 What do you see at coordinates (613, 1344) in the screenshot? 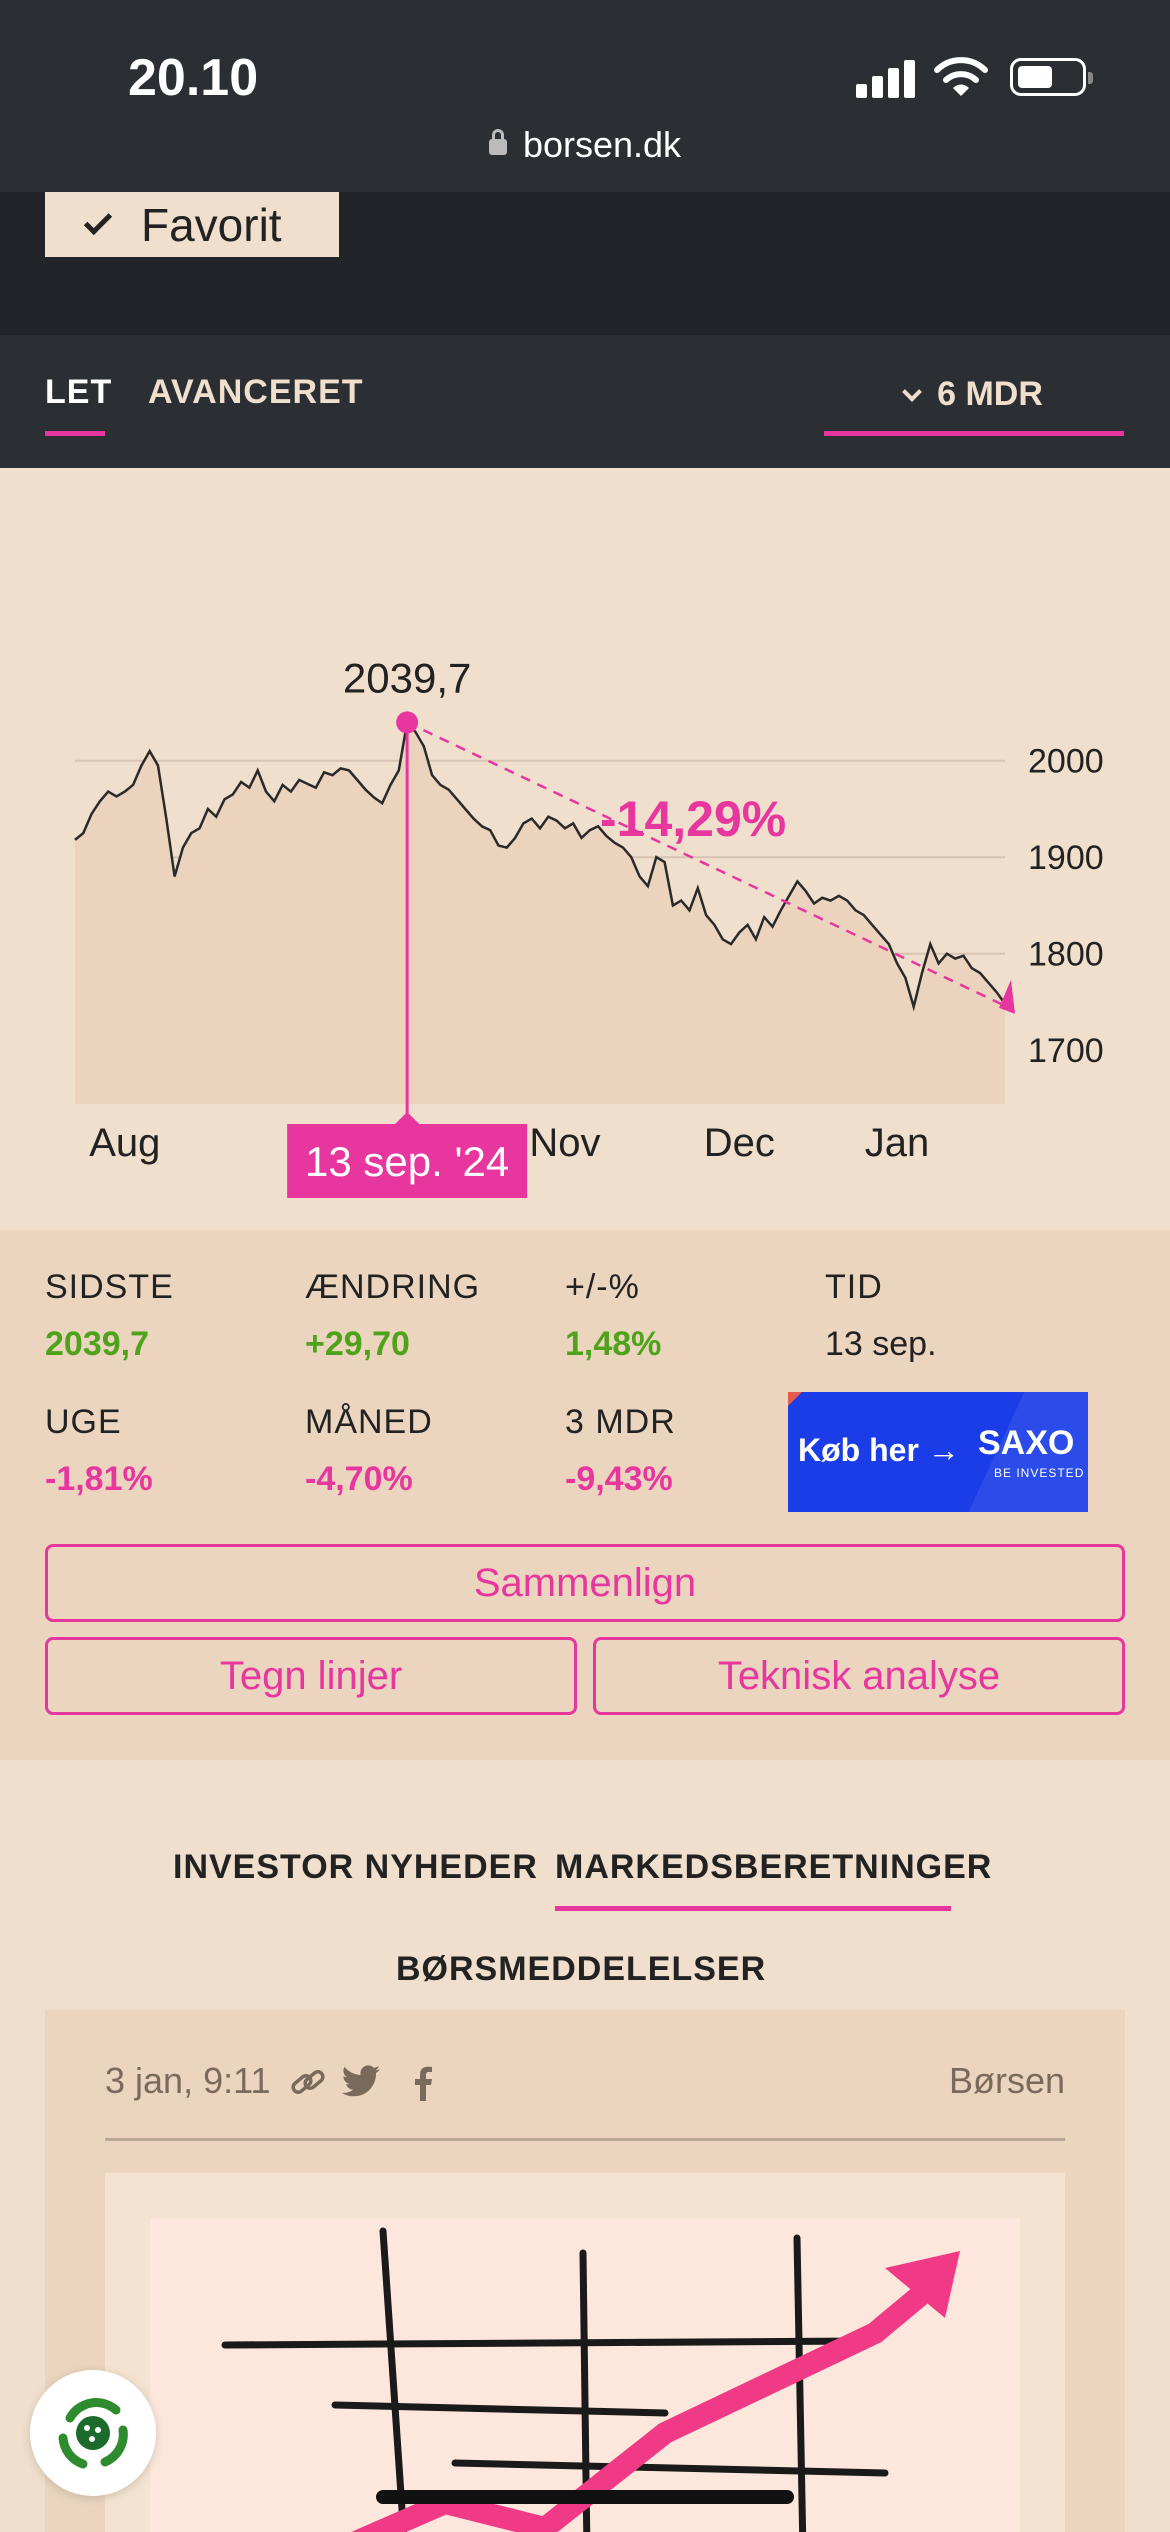
I see `stat-value: 1,48%` at bounding box center [613, 1344].